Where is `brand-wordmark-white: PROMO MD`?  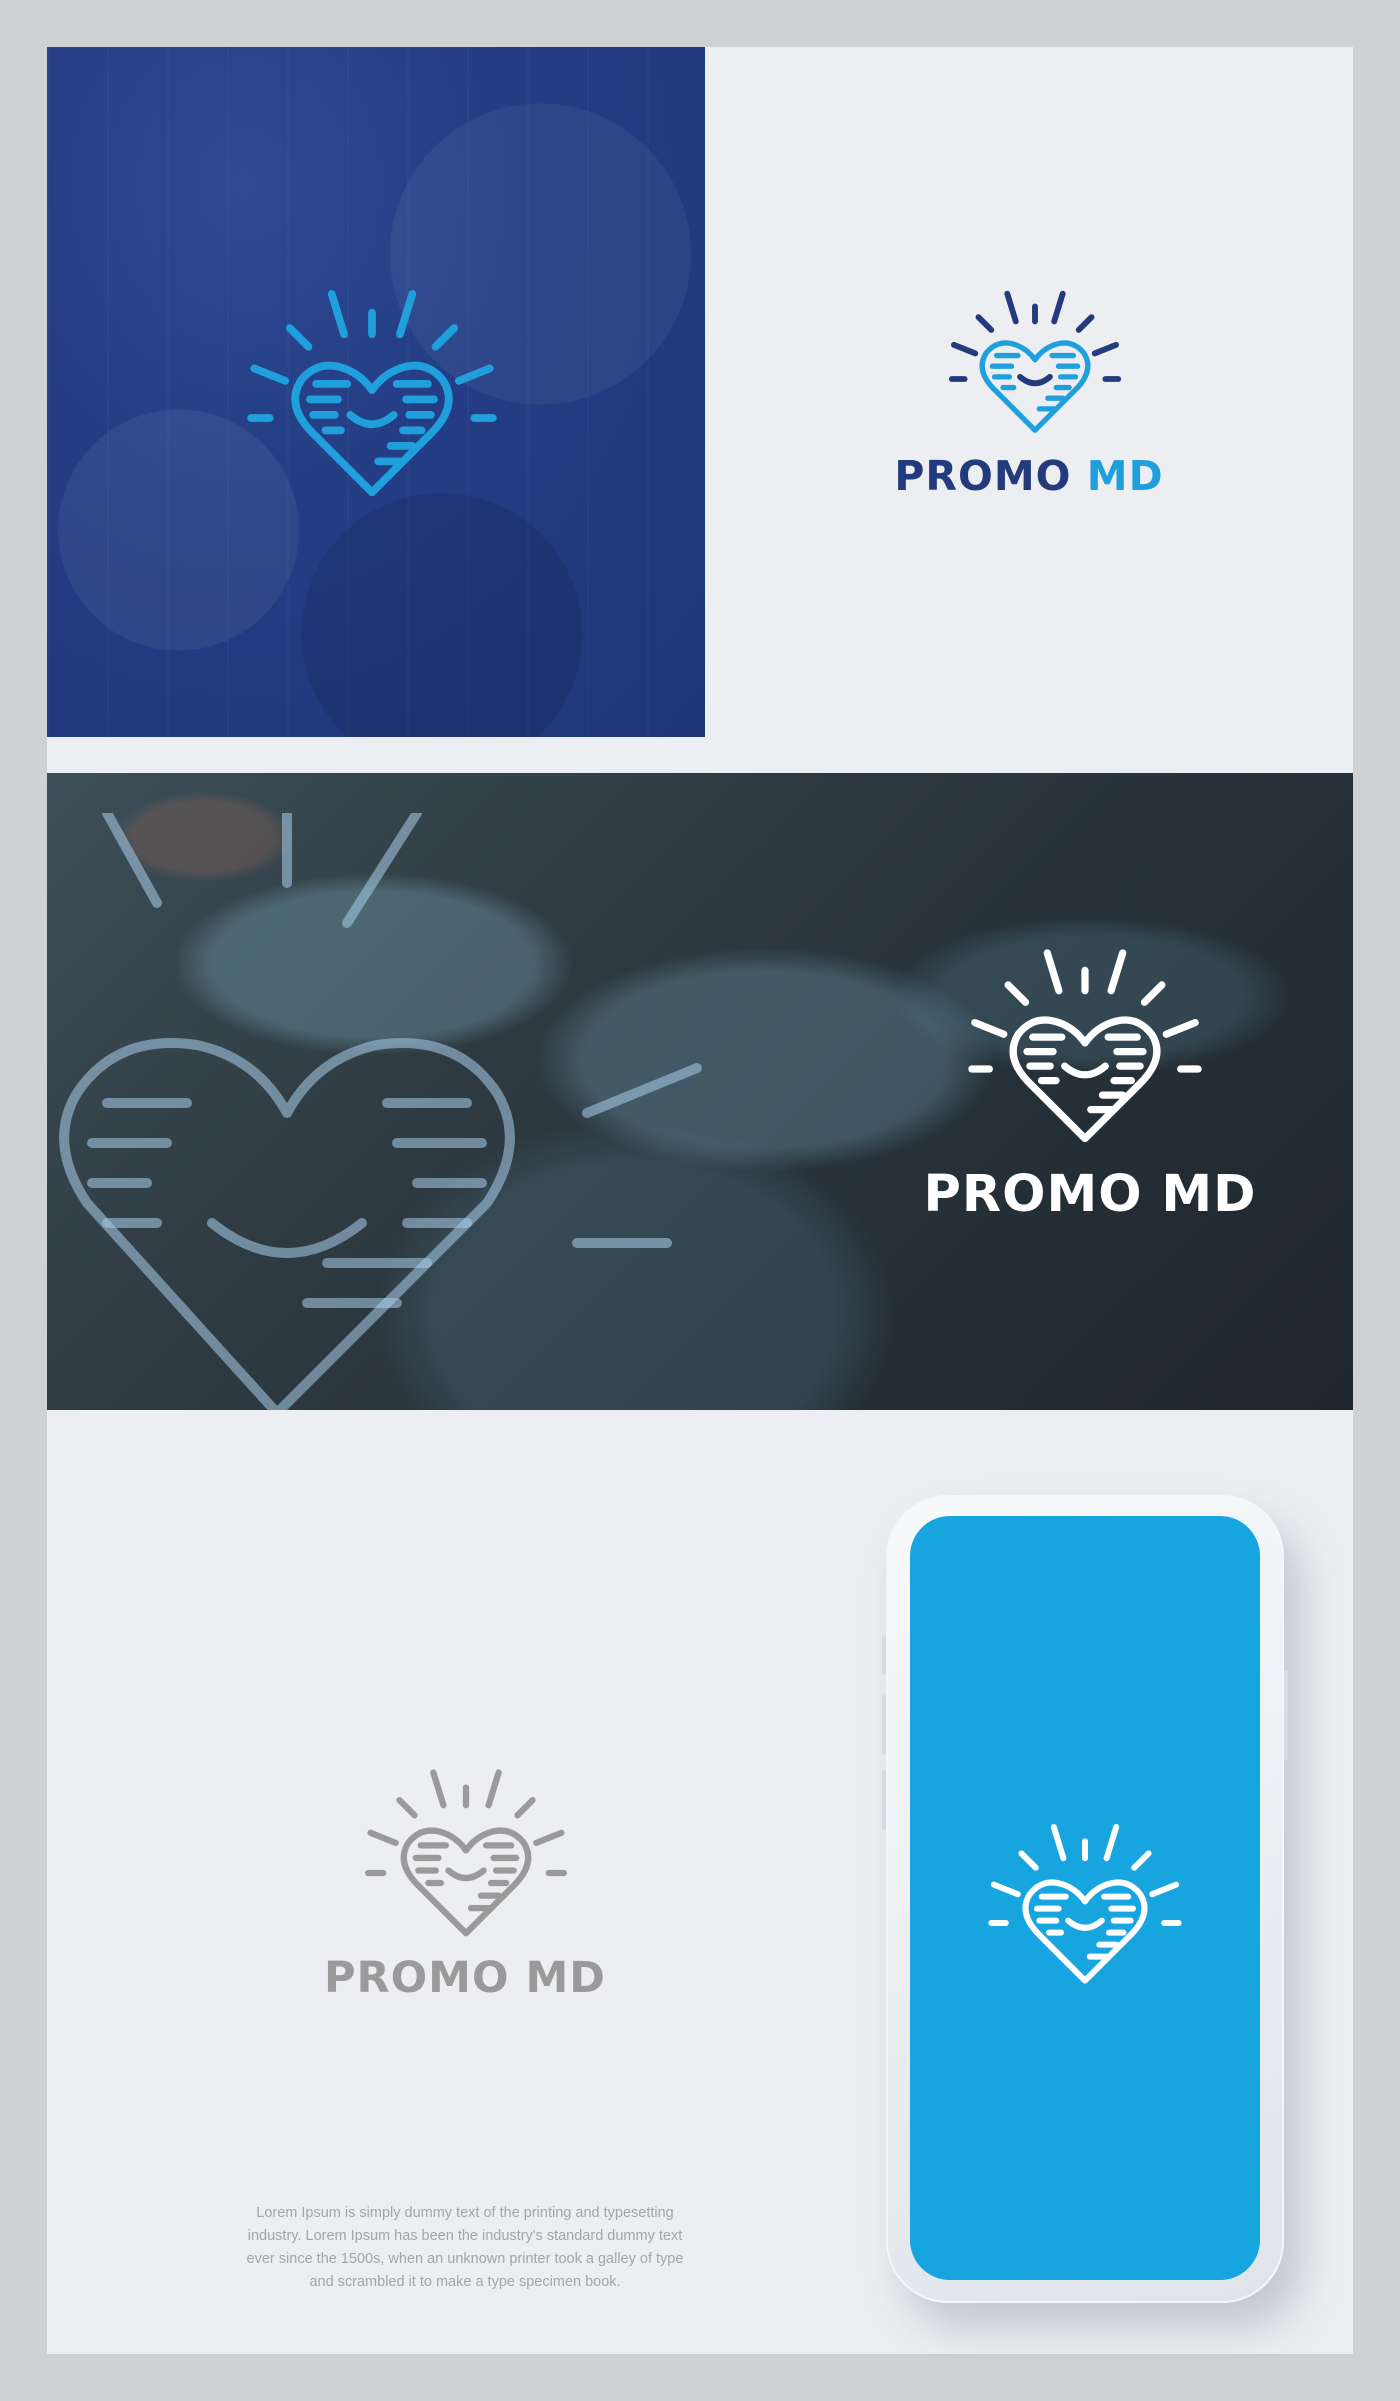 brand-wordmark-white: PROMO MD is located at coordinates (1090, 1194).